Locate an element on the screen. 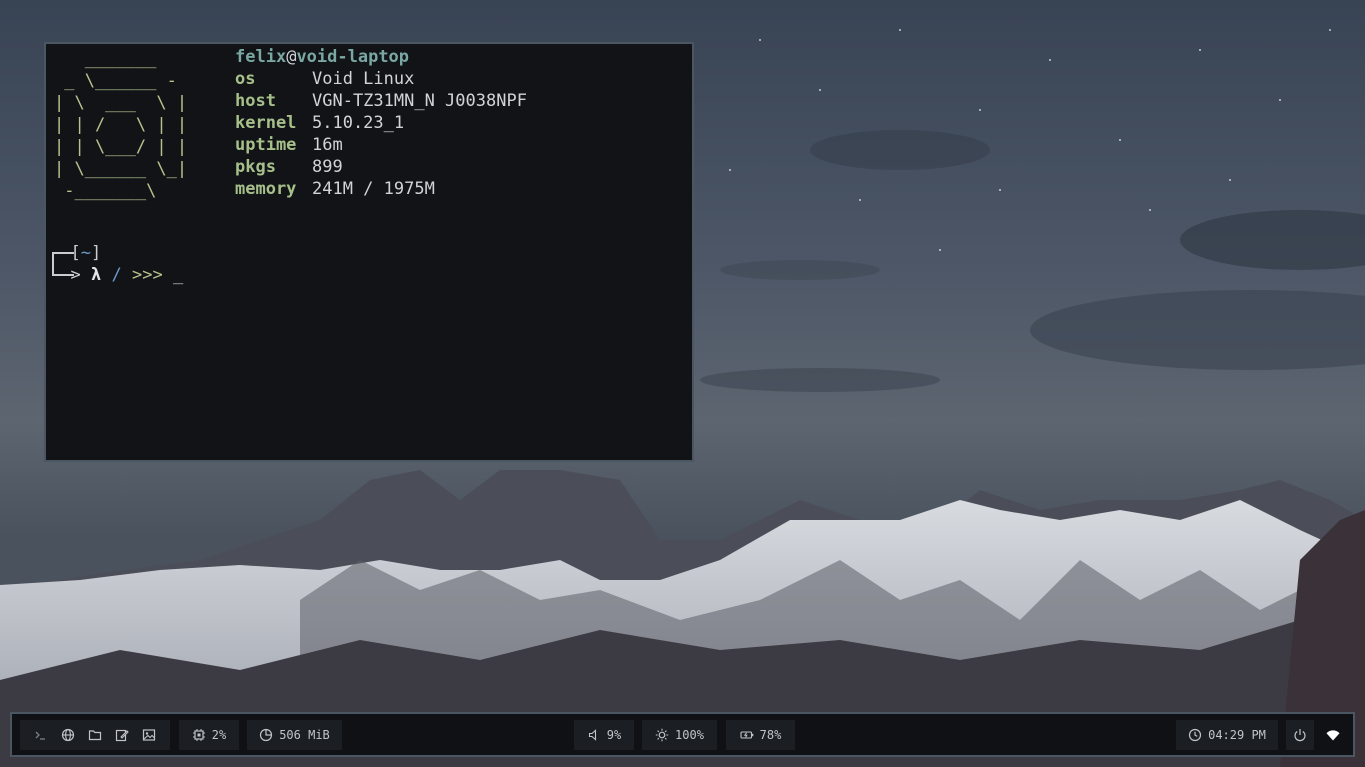 The width and height of the screenshot is (1365, 767). volume-level: 9% is located at coordinates (614, 735).